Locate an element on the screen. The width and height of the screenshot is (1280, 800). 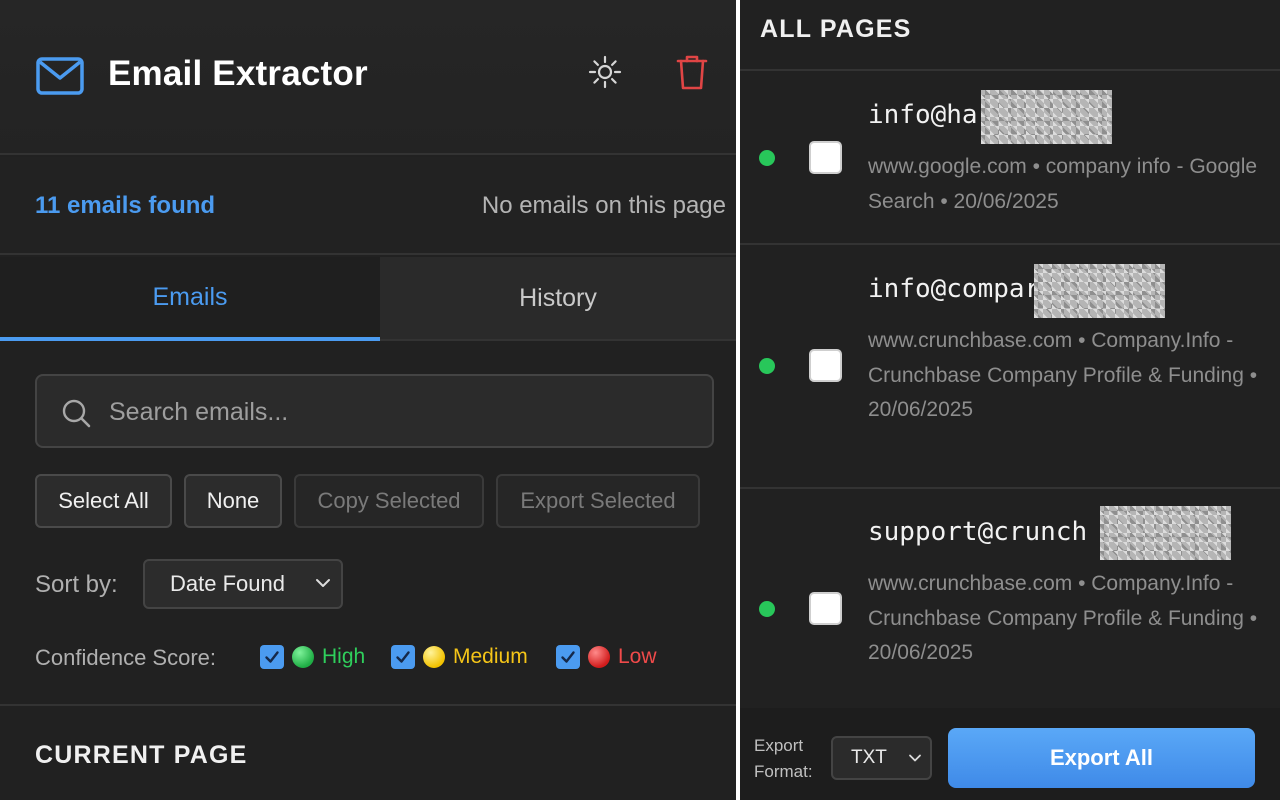
red-circle-icon is located at coordinates (599, 657).